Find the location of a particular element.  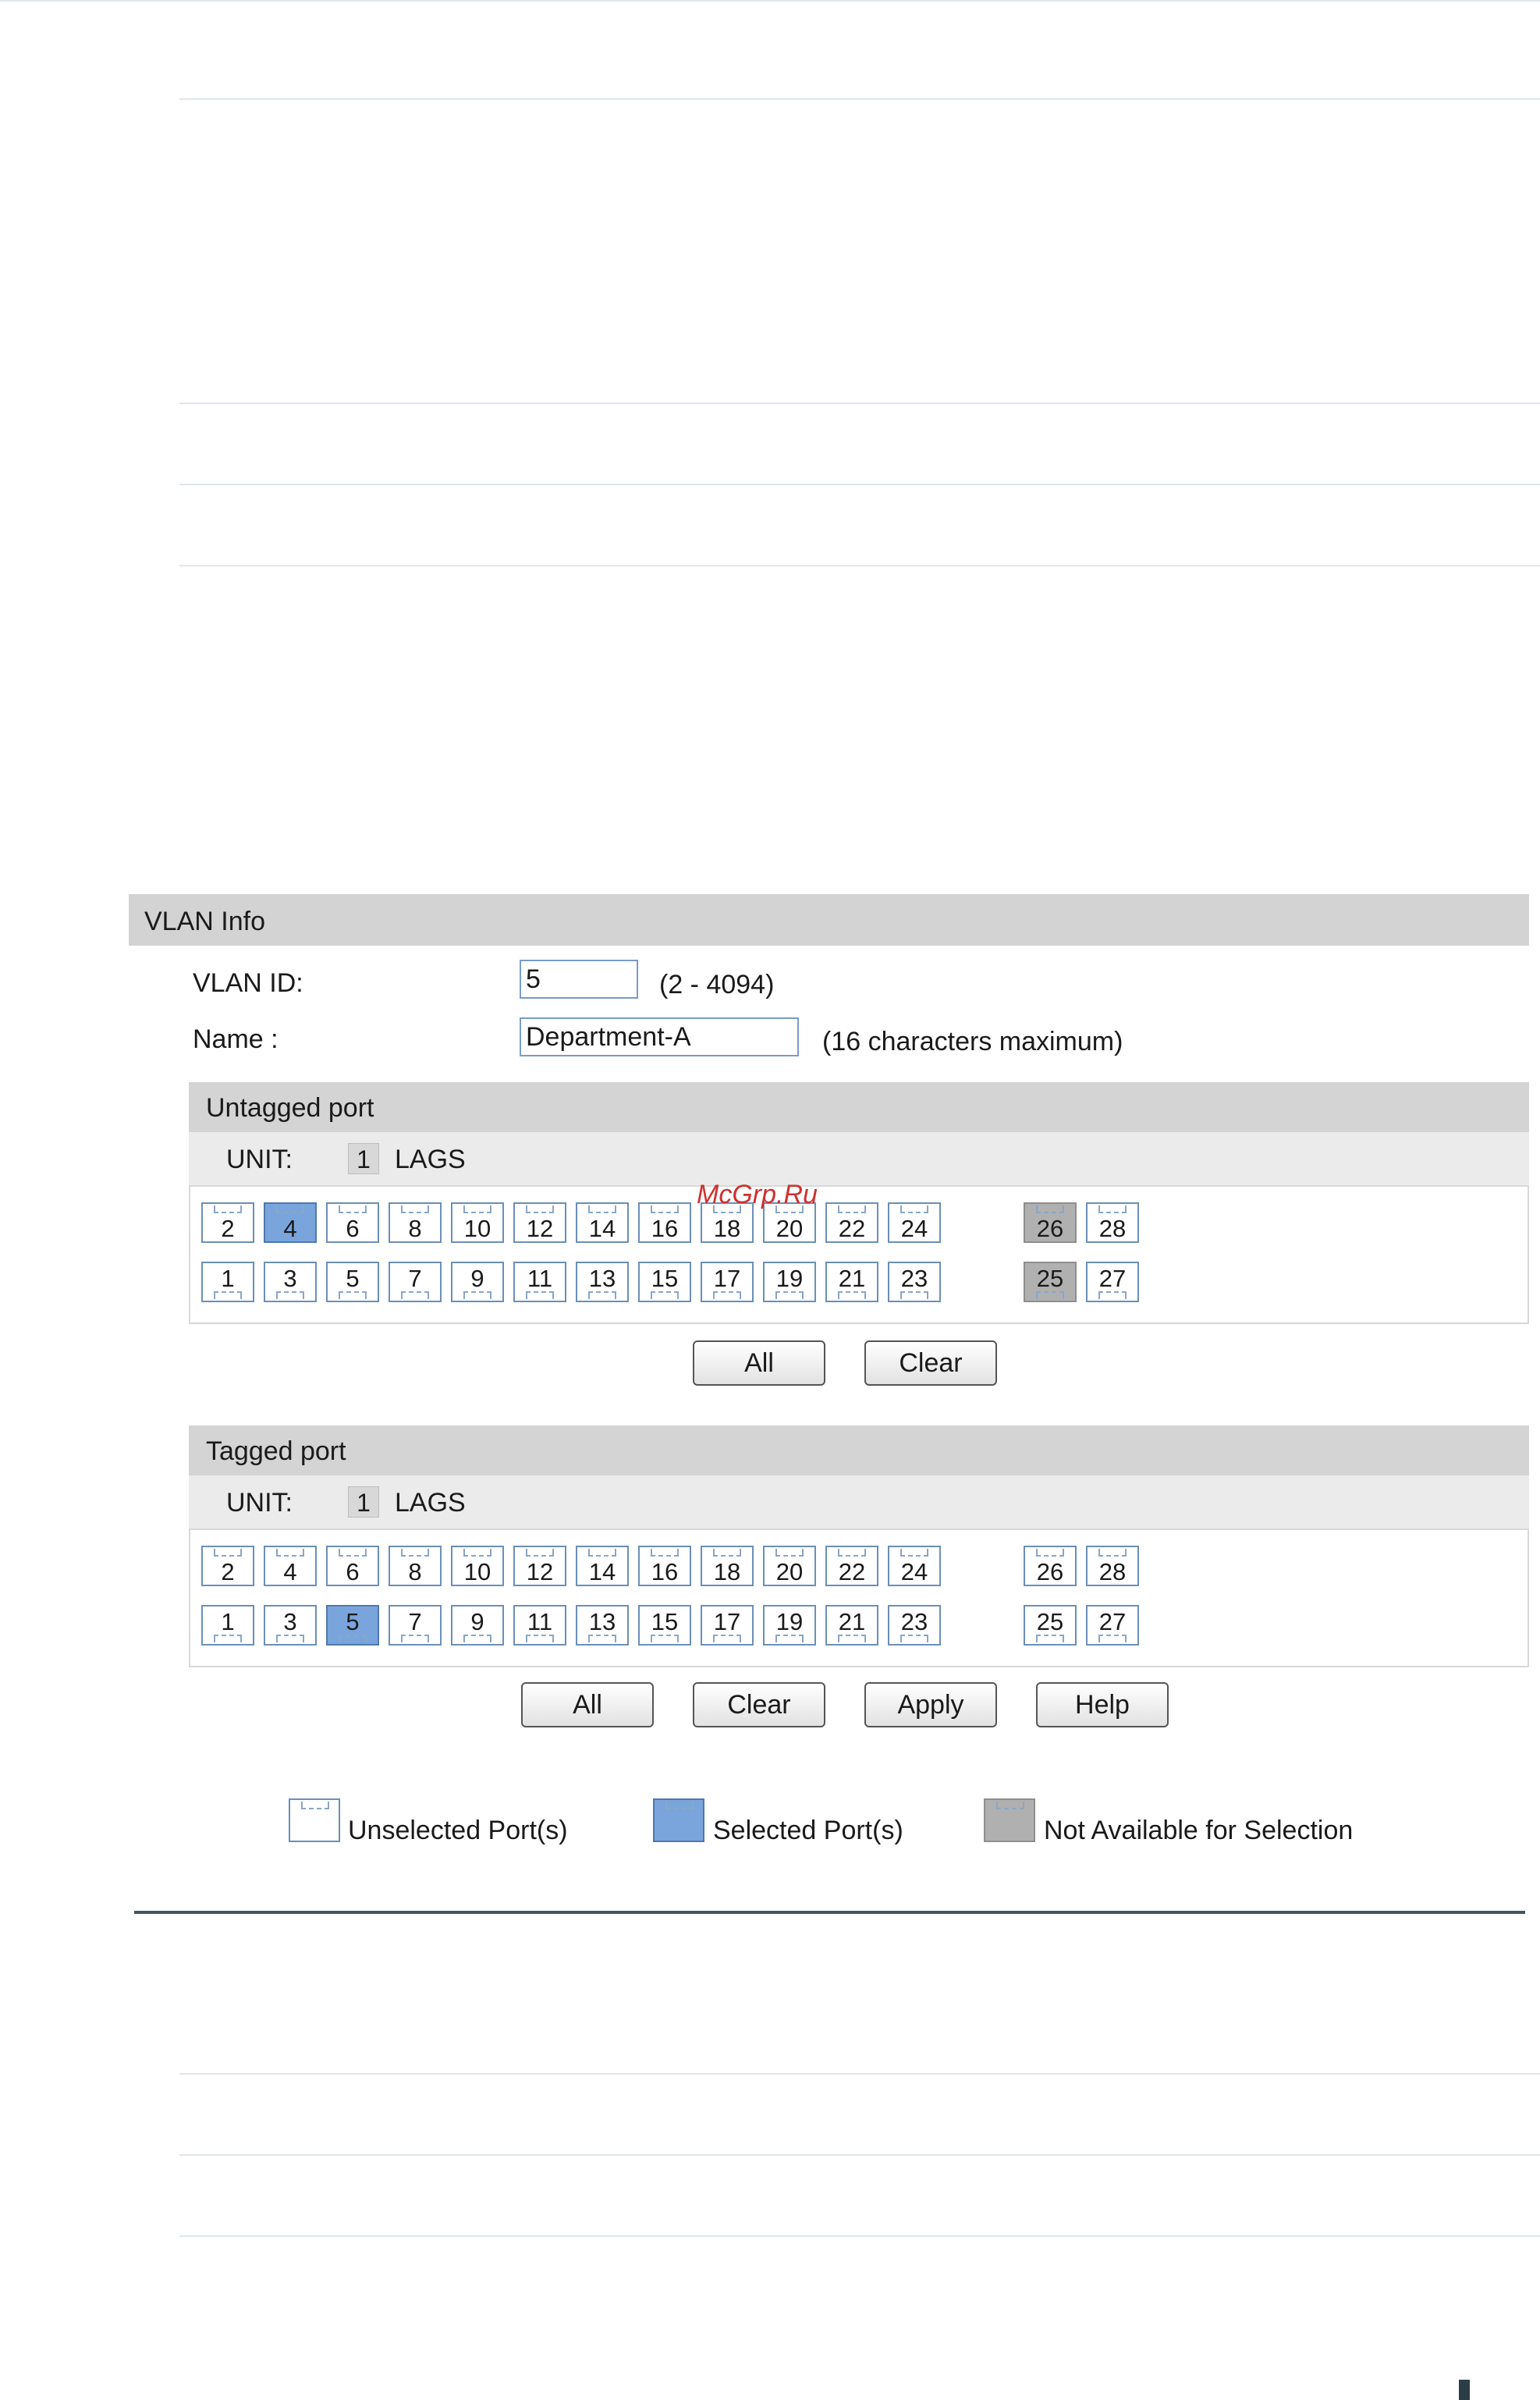

tagged-port-1: 1 is located at coordinates (227, 1625).